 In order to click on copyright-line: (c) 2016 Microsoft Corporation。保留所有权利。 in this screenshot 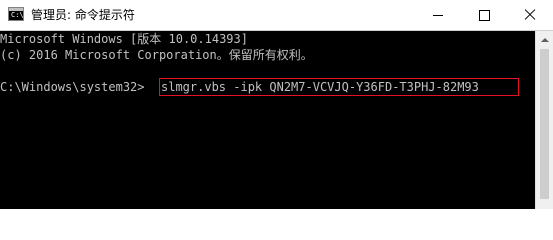, I will do `click(156, 55)`.